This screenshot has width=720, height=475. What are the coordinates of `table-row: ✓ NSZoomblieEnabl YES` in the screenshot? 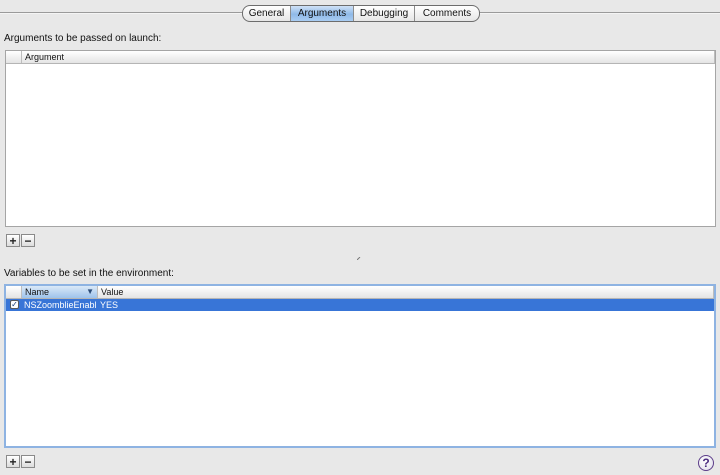 It's located at (360, 305).